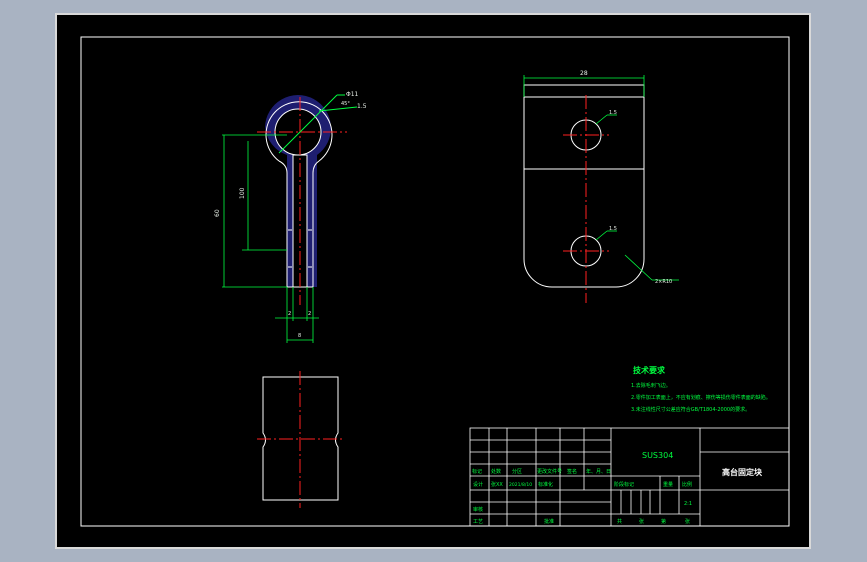  What do you see at coordinates (478, 509) in the screenshot?
I see `review-label: 审核` at bounding box center [478, 509].